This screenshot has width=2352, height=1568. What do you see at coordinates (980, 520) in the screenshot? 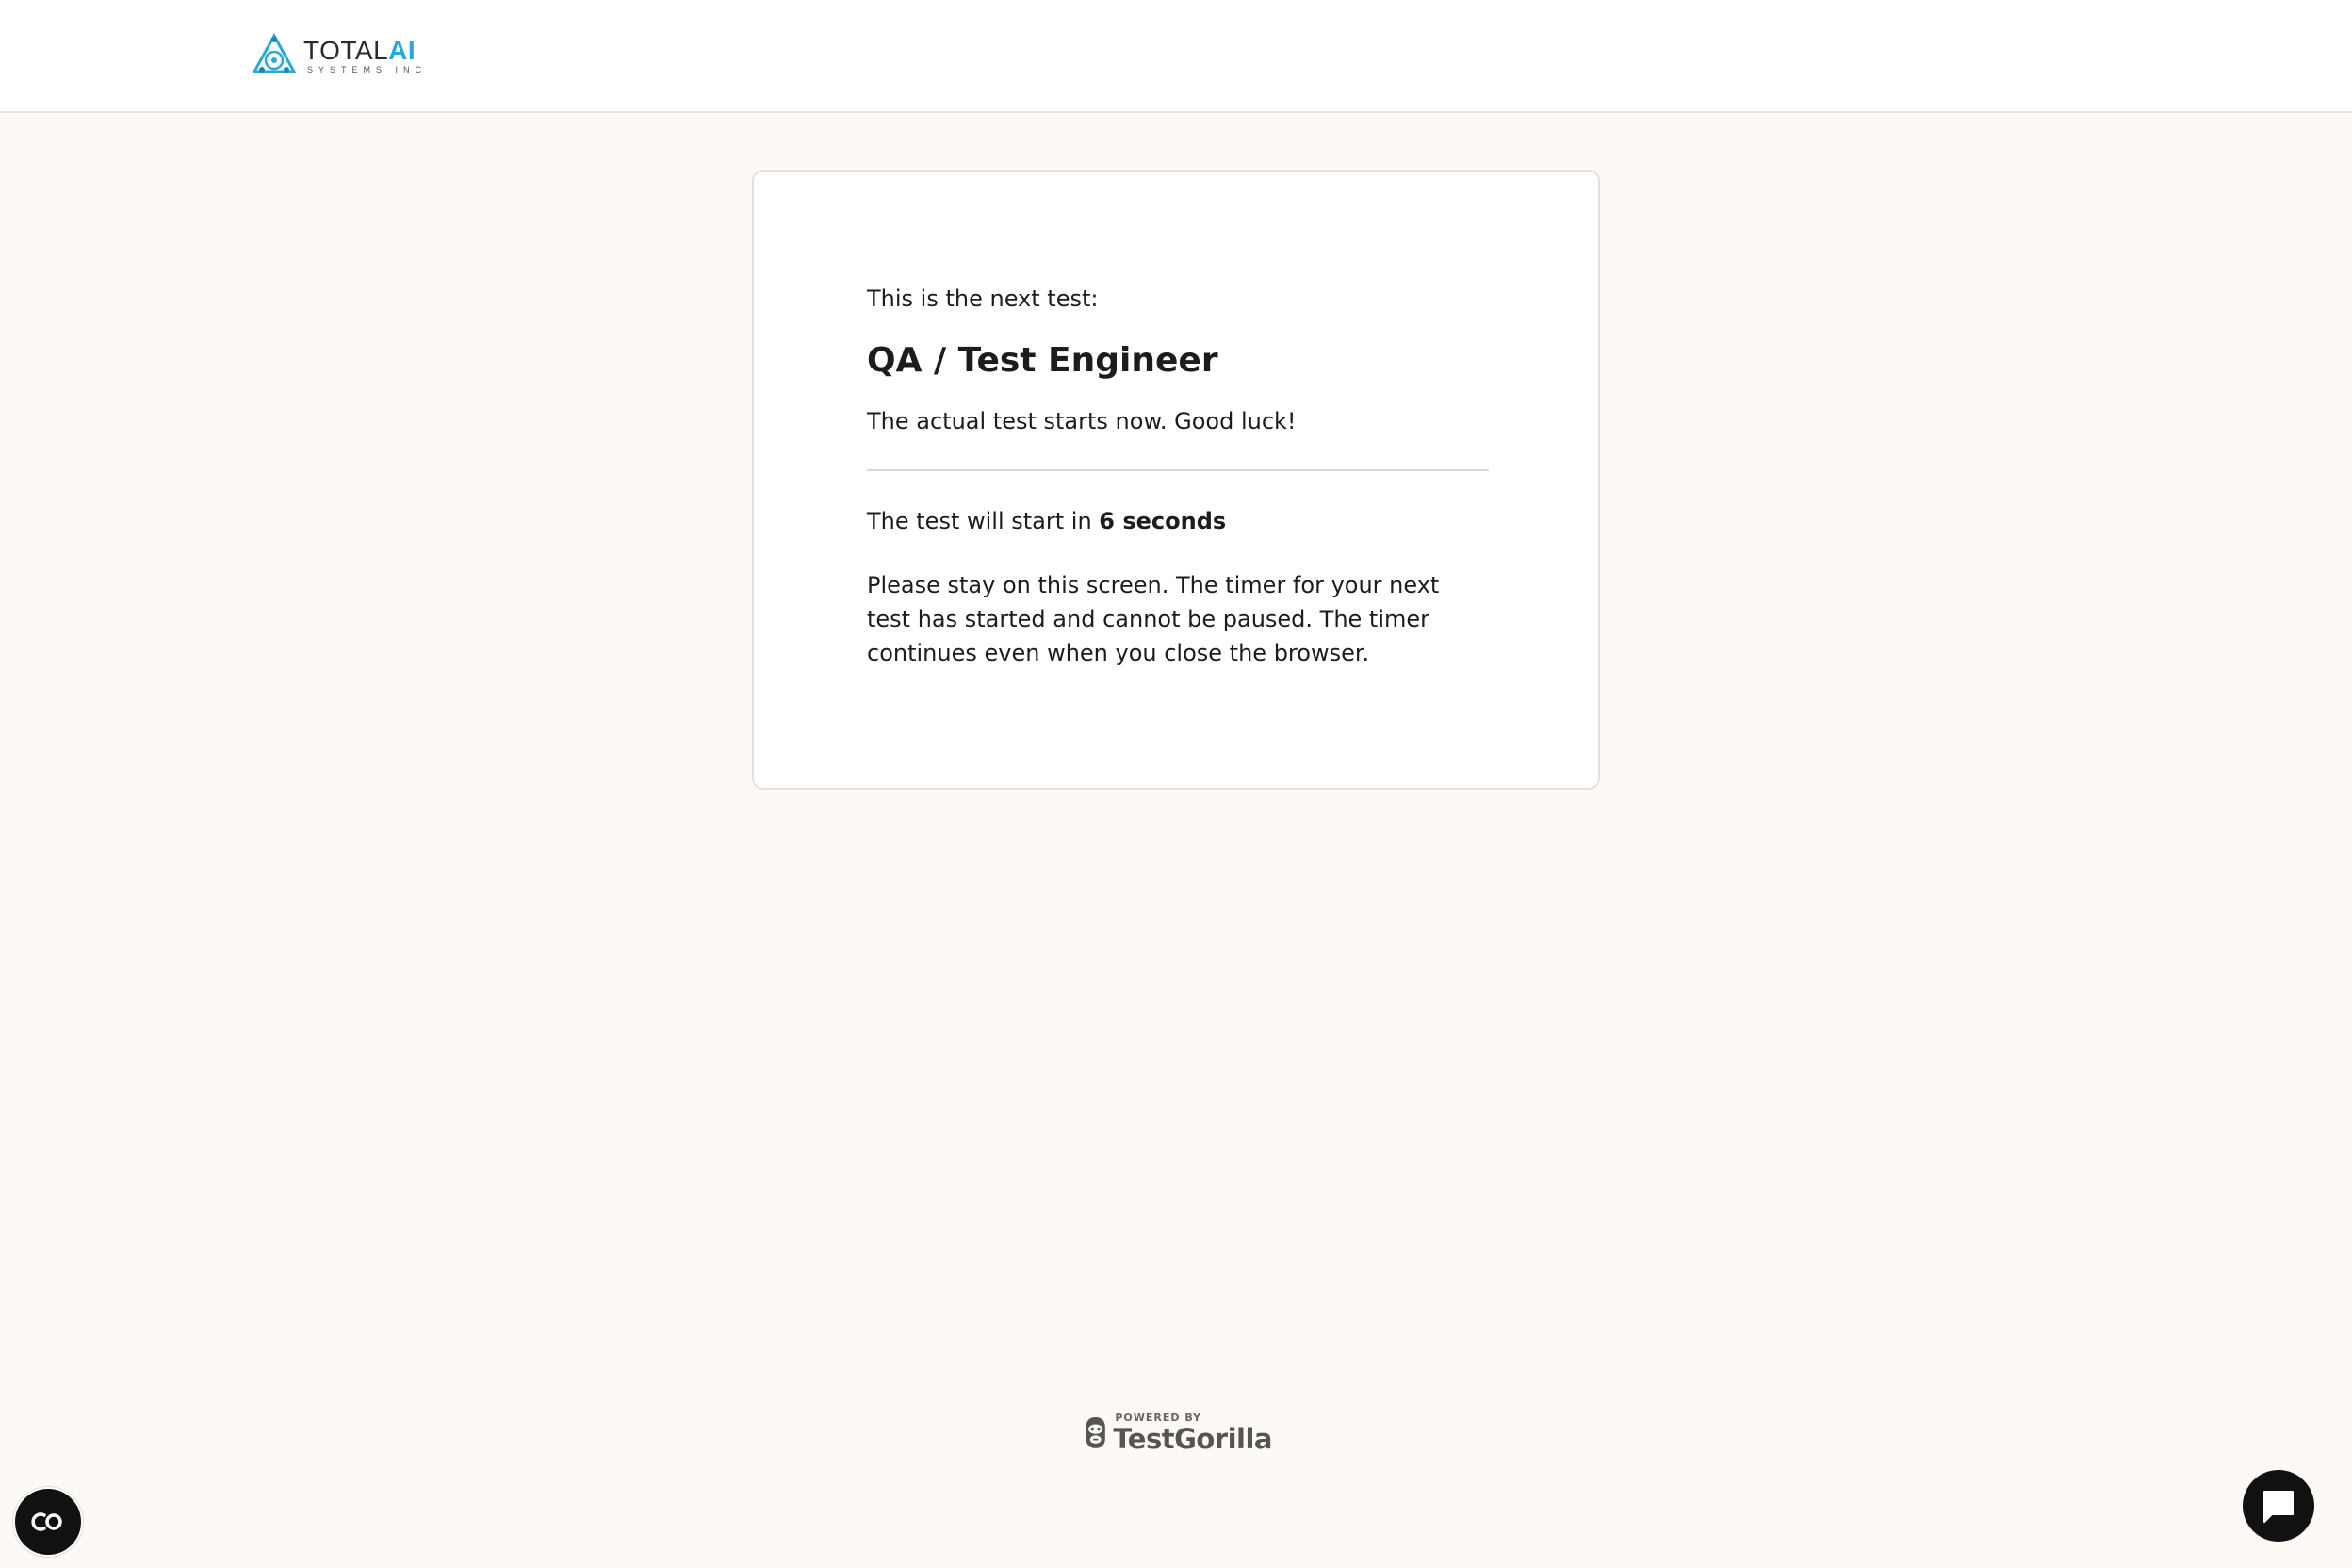
I see `countdown-prefix: The test will start in` at bounding box center [980, 520].